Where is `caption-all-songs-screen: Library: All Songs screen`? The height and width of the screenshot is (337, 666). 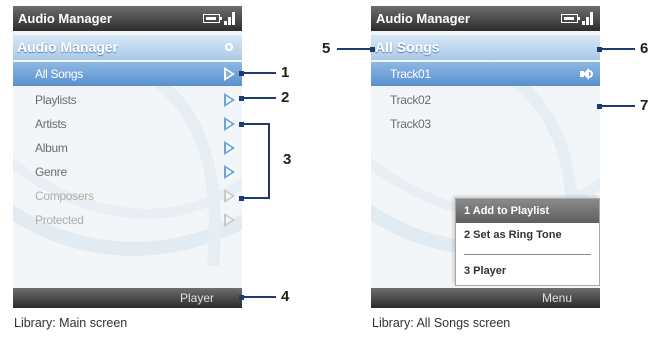 caption-all-songs-screen: Library: All Songs screen is located at coordinates (441, 323).